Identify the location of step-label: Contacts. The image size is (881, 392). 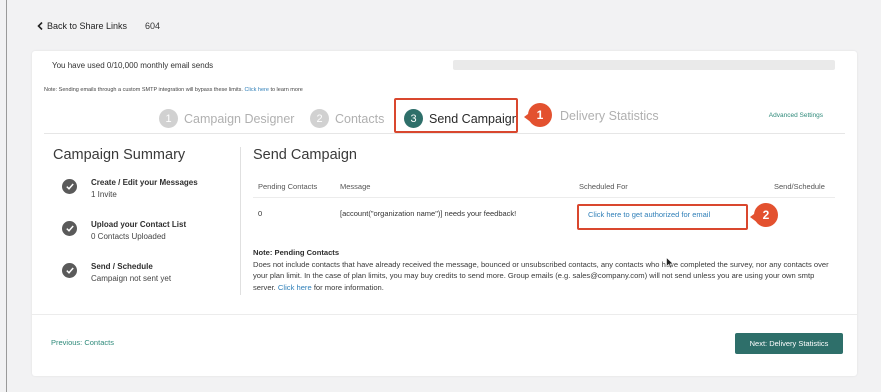
(360, 118).